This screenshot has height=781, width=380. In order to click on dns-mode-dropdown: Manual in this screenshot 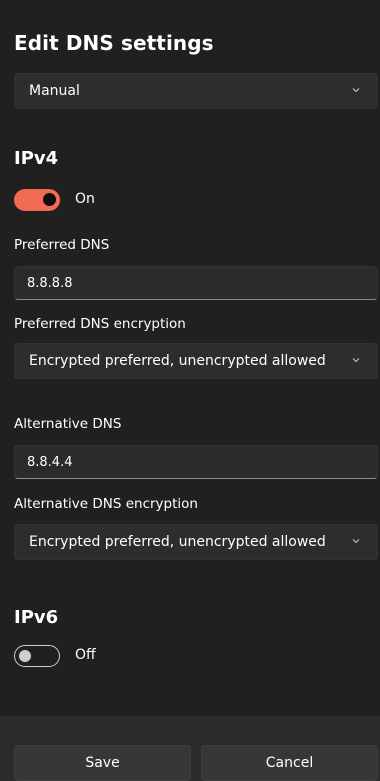, I will do `click(196, 91)`.